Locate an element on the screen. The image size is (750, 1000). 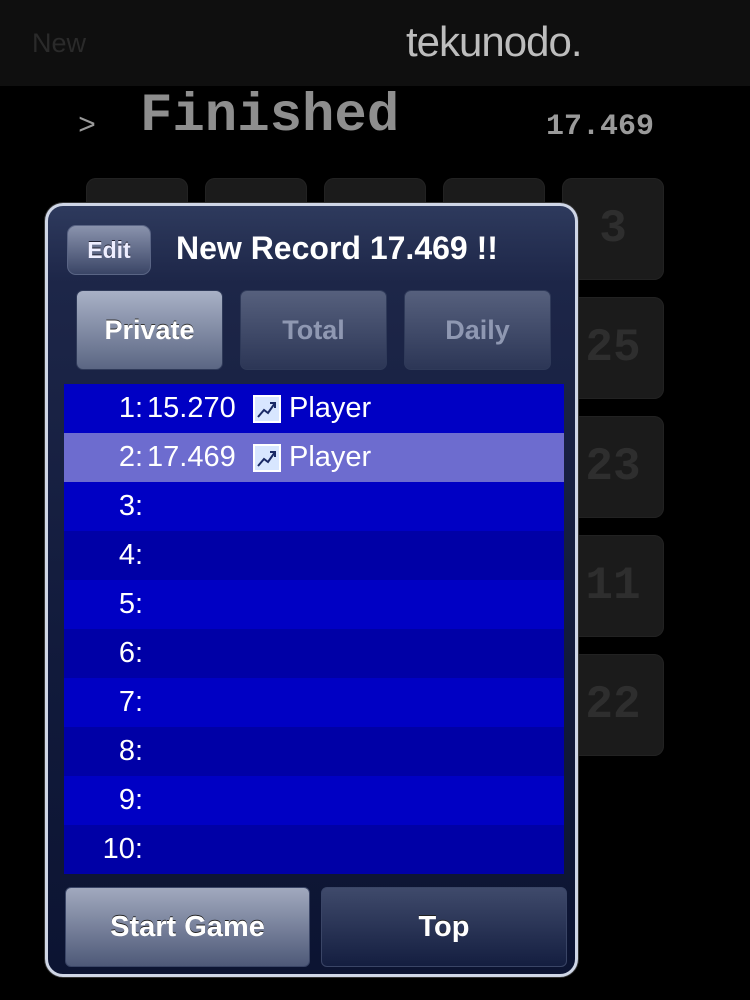
ranking-row: 1: 15.270 Player is located at coordinates (314, 408).